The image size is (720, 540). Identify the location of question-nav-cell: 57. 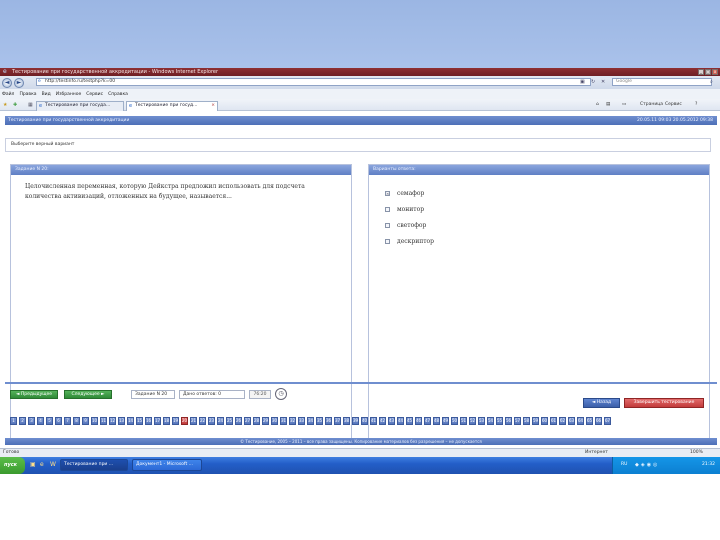
(517, 421).